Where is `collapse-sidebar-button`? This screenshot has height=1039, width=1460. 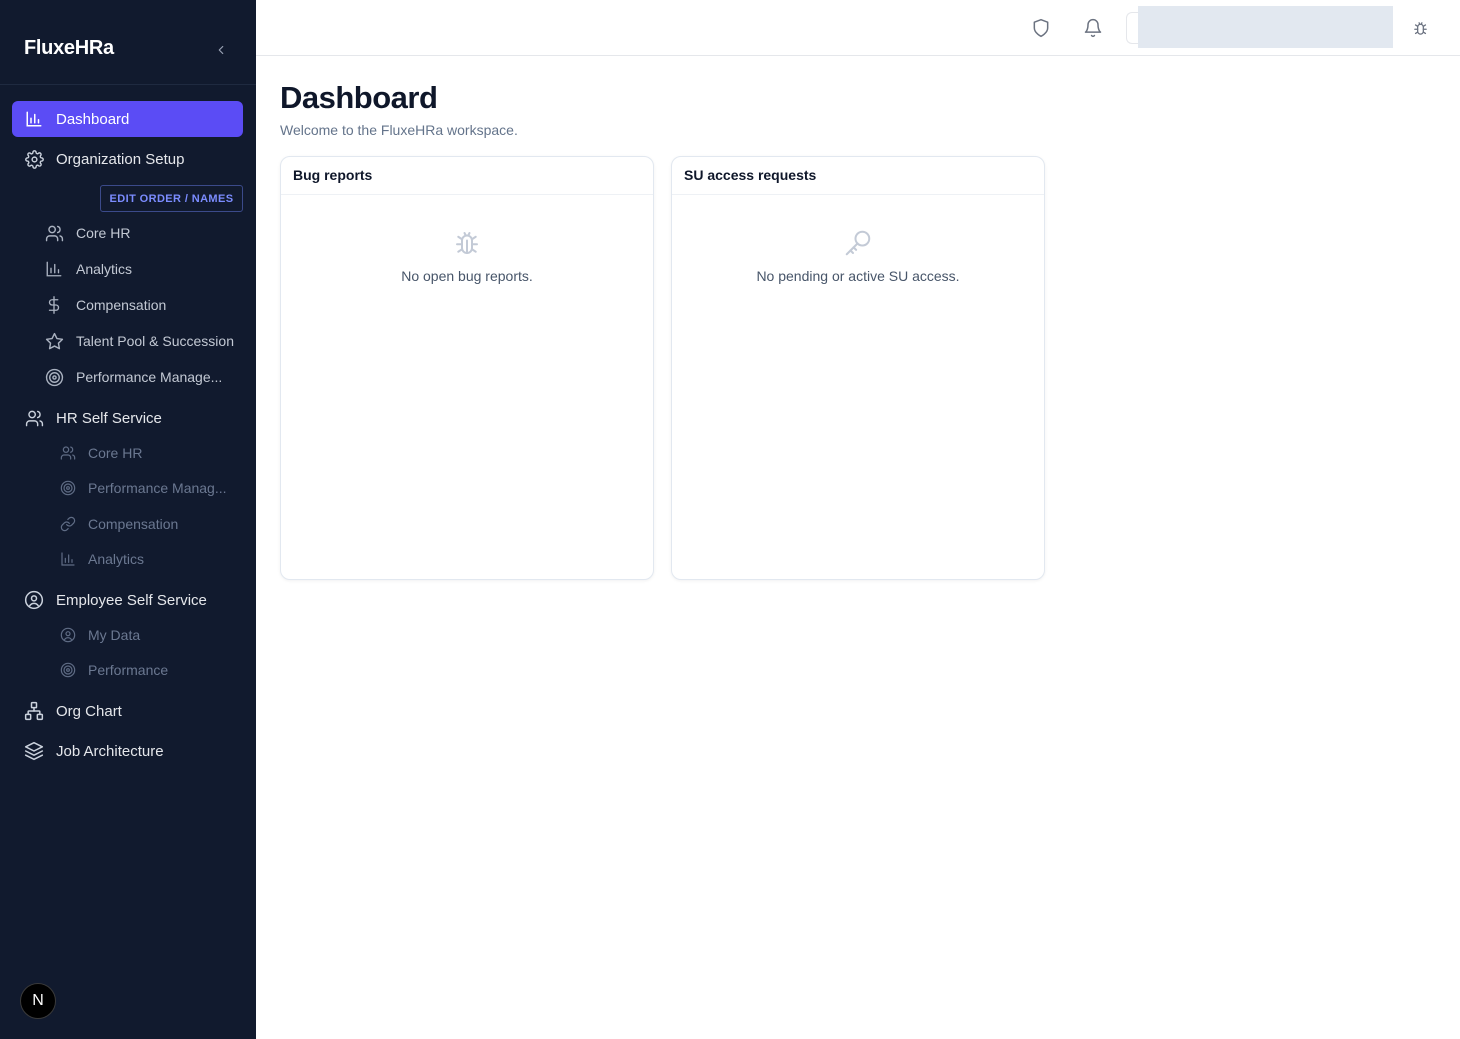 collapse-sidebar-button is located at coordinates (221, 50).